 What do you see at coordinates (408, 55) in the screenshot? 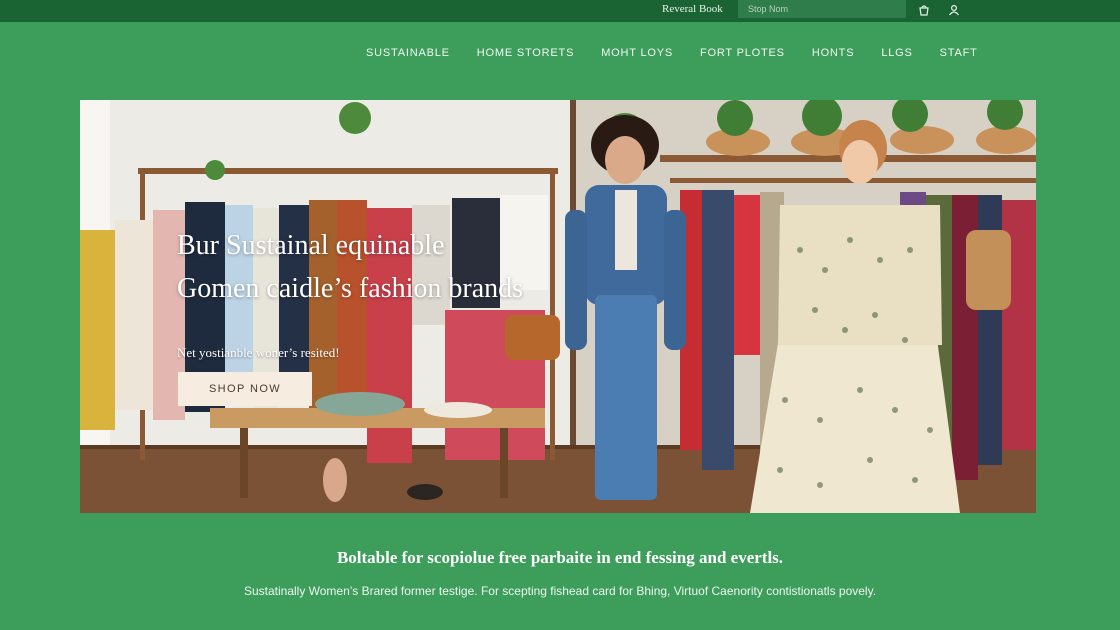
I see `nav-item-sustainable: SUSTAINABLE` at bounding box center [408, 55].